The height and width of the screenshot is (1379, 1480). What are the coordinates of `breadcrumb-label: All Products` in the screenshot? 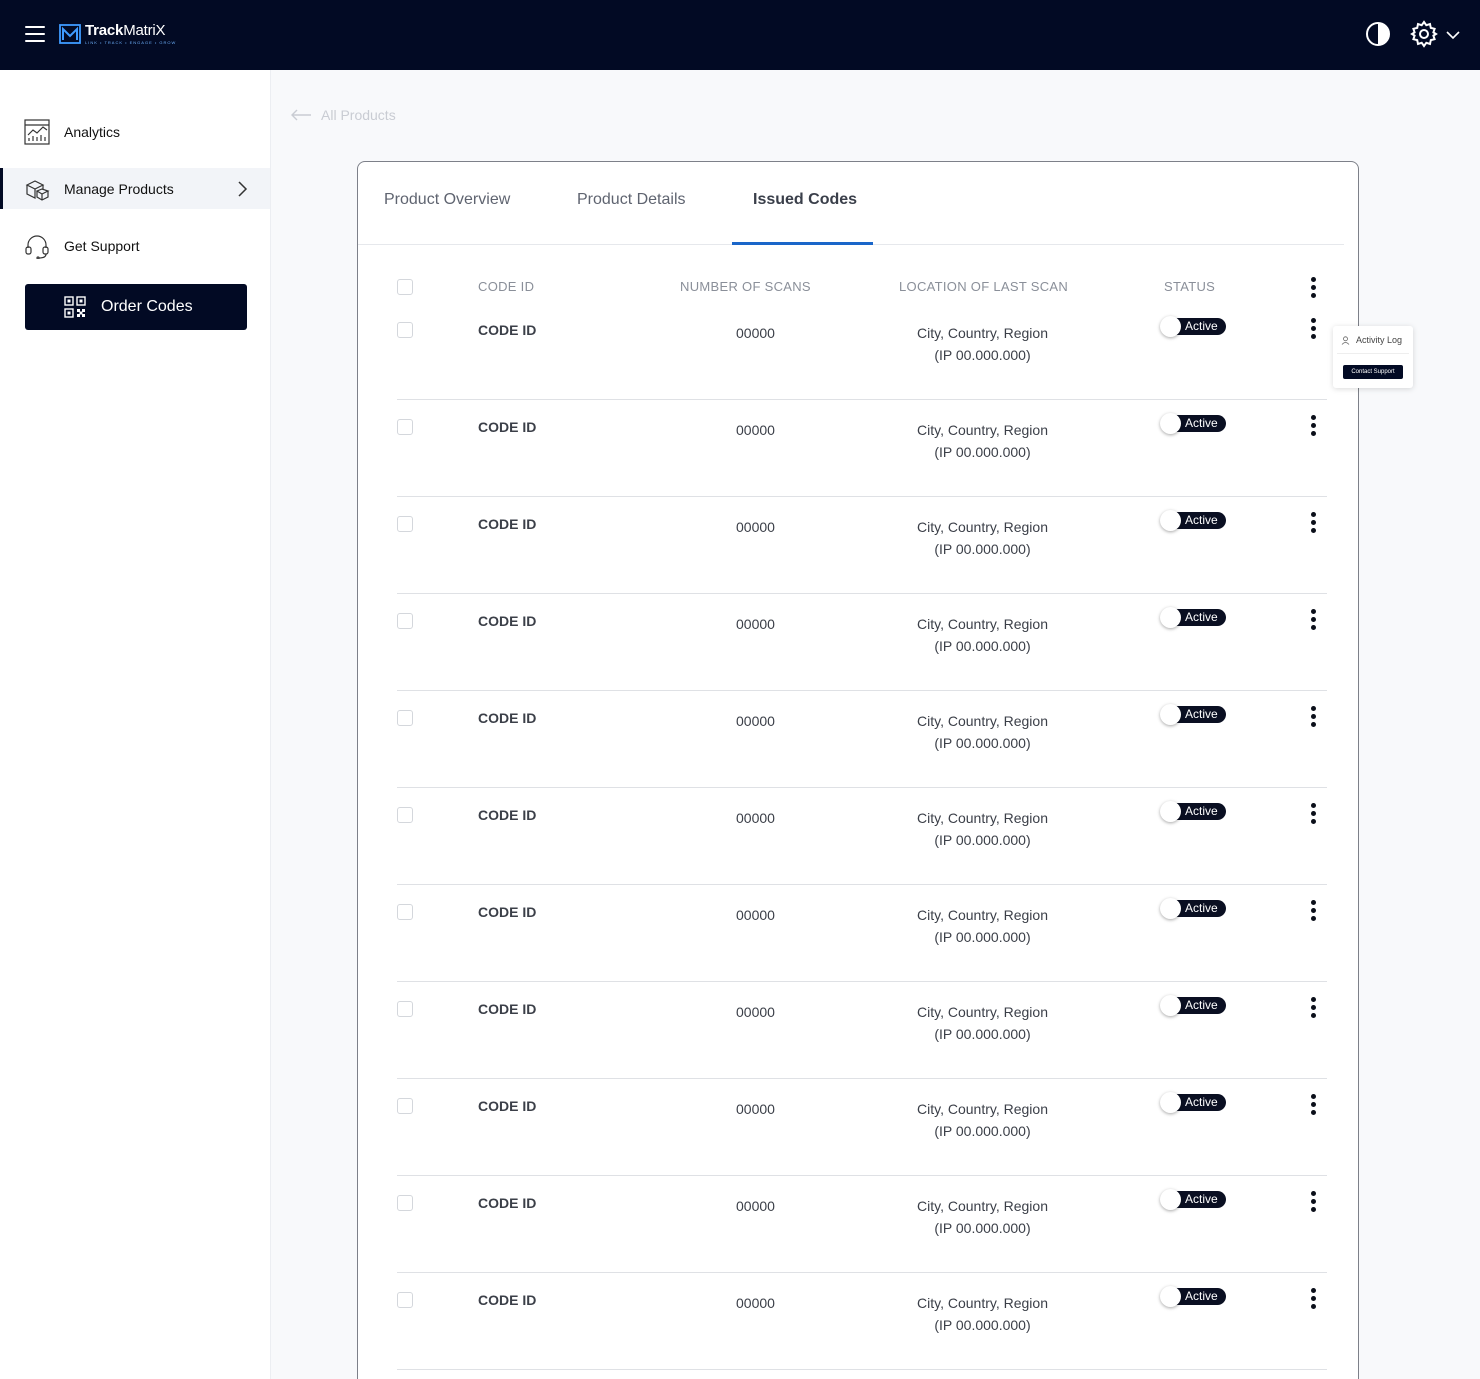 It's located at (358, 115).